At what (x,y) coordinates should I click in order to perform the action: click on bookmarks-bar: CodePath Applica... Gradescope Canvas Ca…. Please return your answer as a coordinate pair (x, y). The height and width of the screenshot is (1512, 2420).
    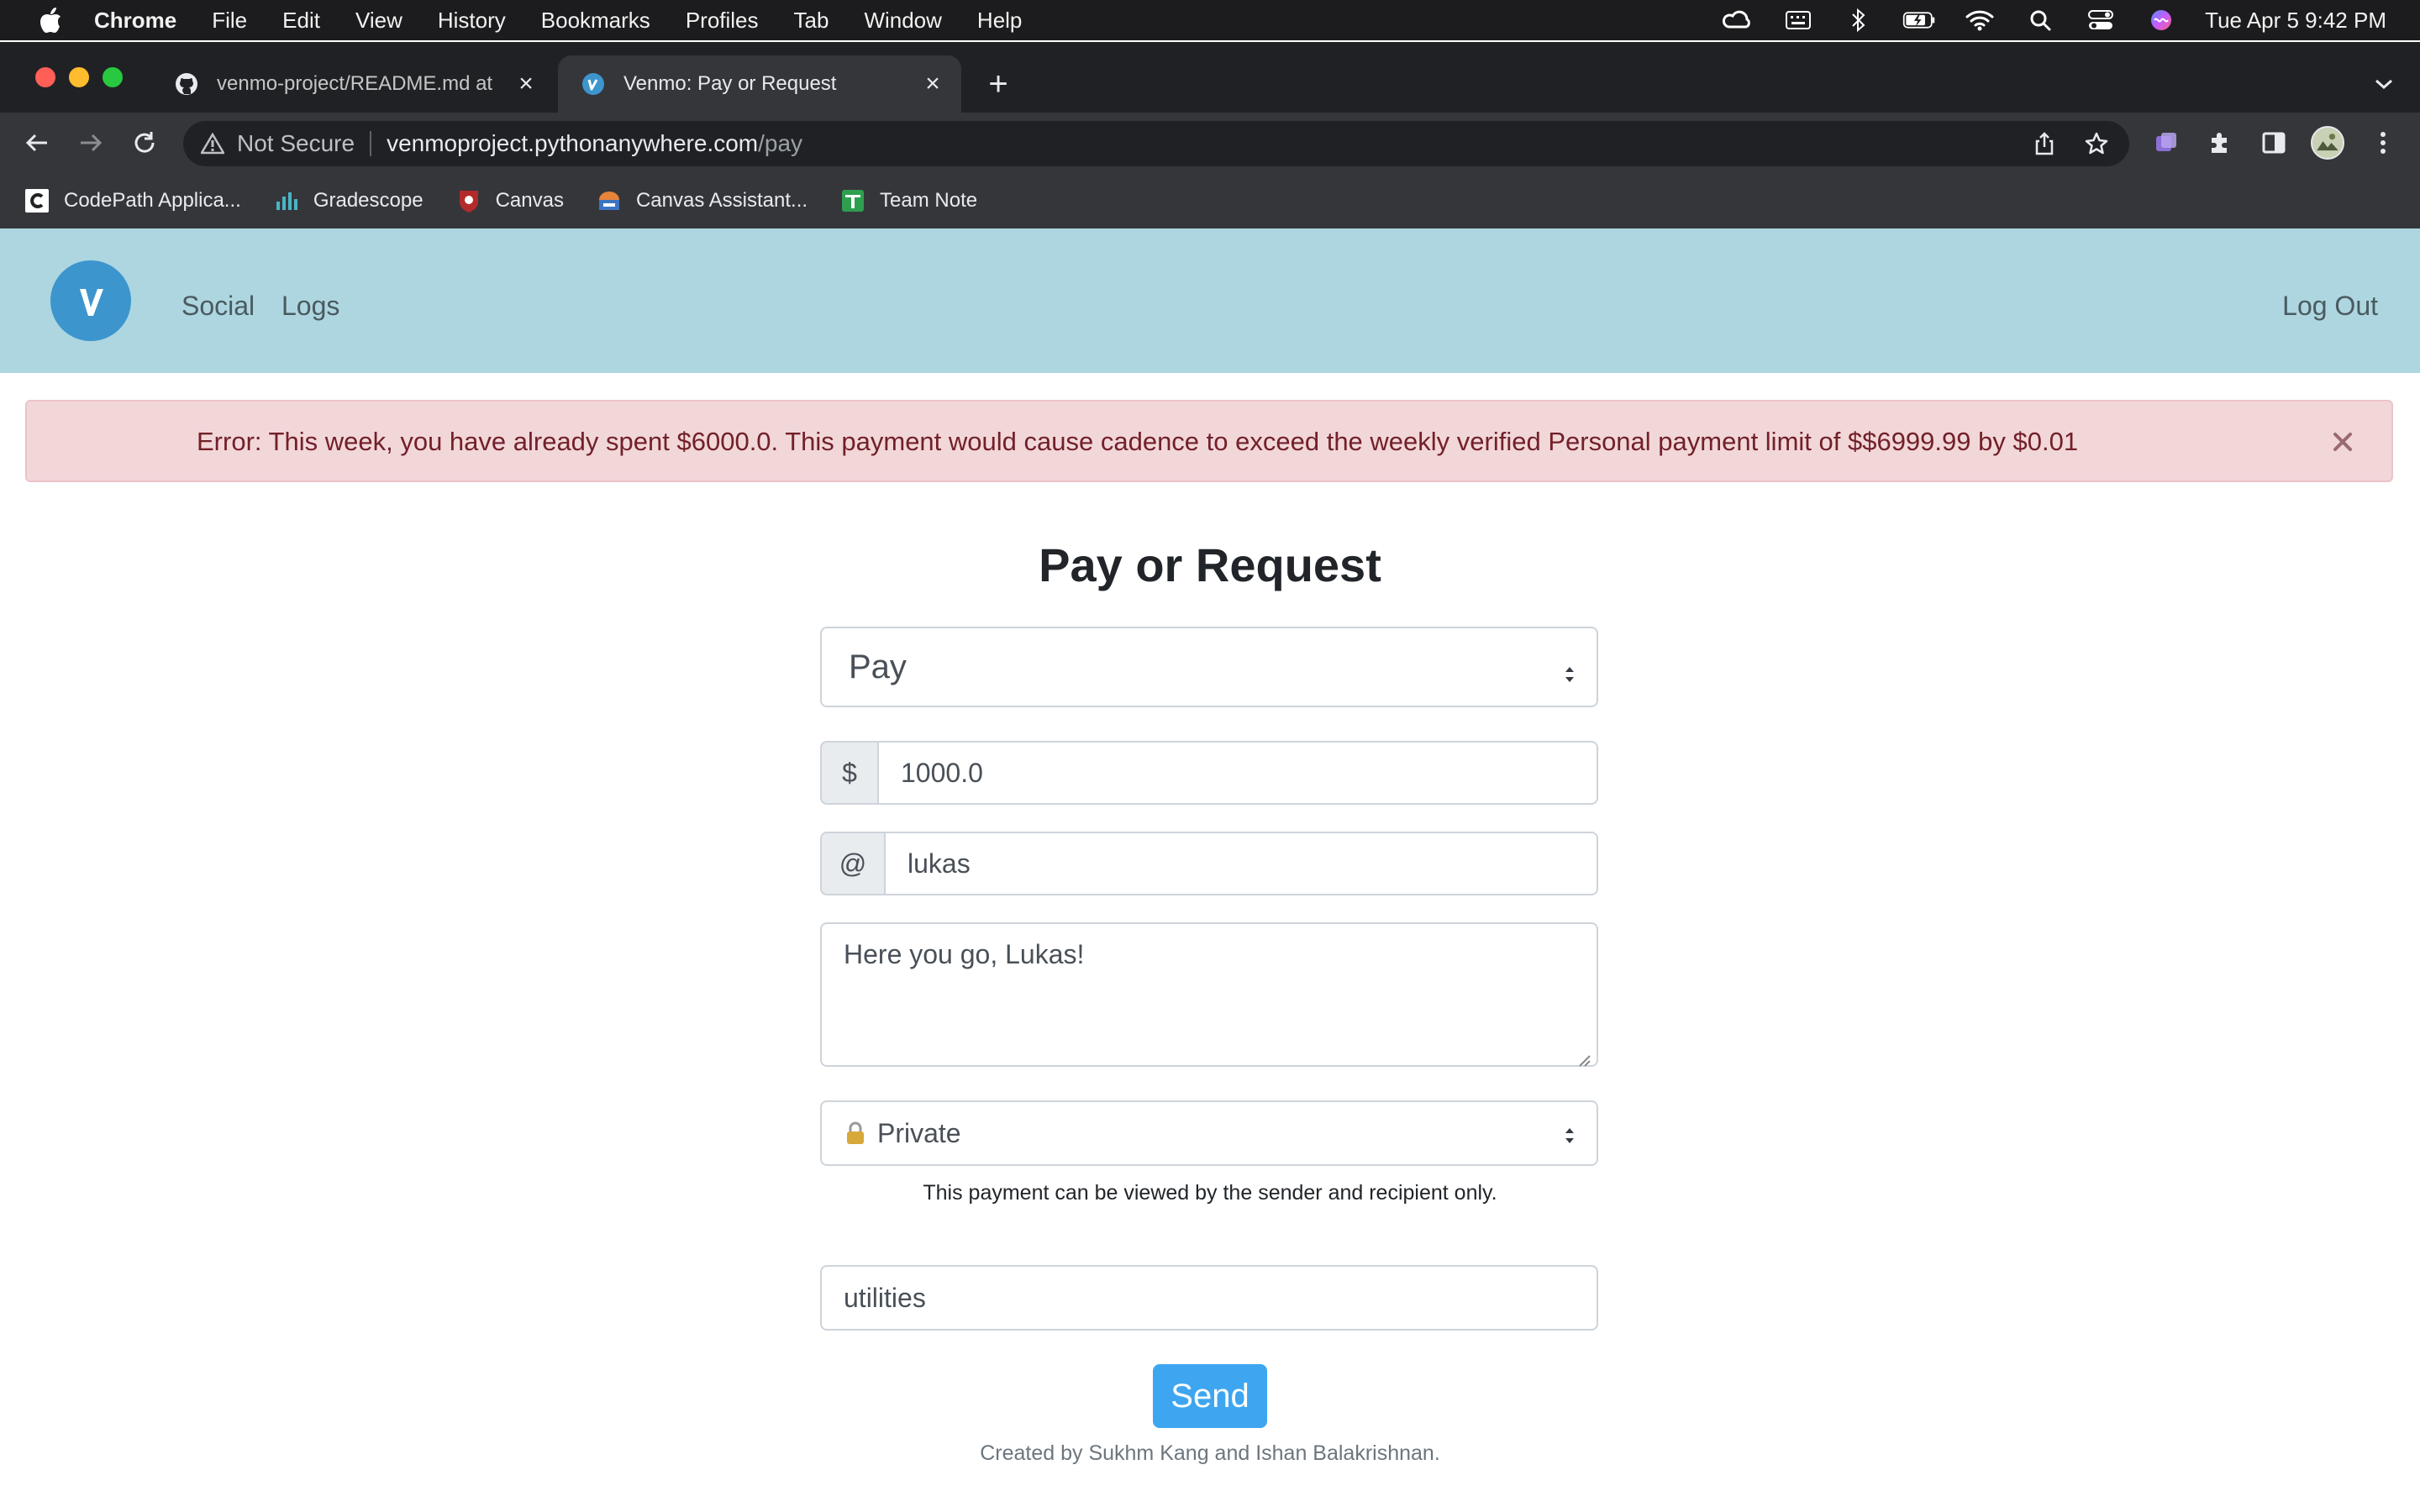
    Looking at the image, I should click on (1210, 200).